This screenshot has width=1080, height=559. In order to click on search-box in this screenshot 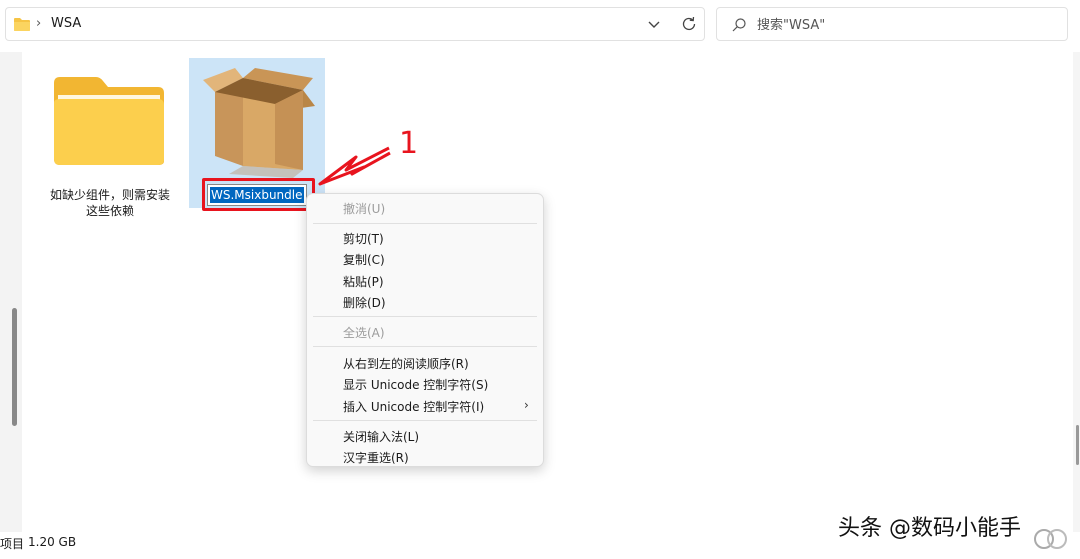, I will do `click(892, 24)`.